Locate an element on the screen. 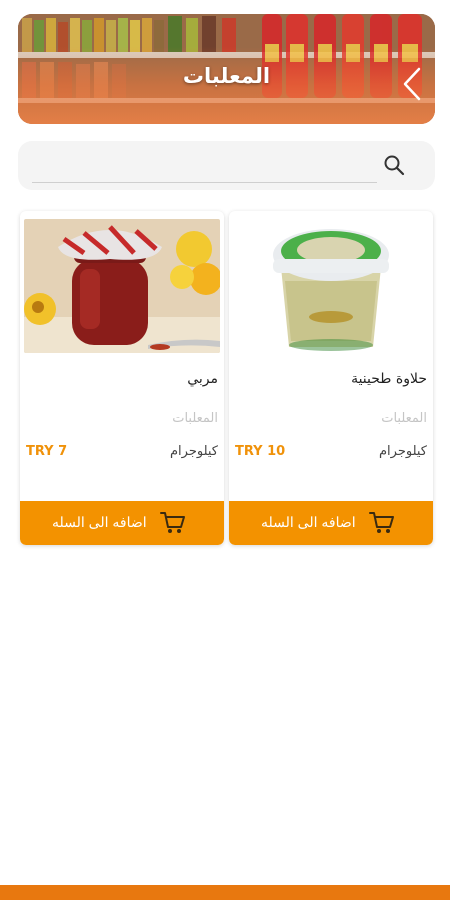 The width and height of the screenshot is (450, 900). product-price: TRY 10 is located at coordinates (260, 451).